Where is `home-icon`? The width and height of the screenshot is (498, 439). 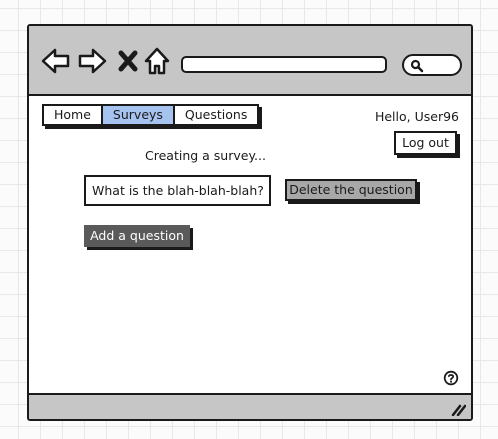 home-icon is located at coordinates (157, 63).